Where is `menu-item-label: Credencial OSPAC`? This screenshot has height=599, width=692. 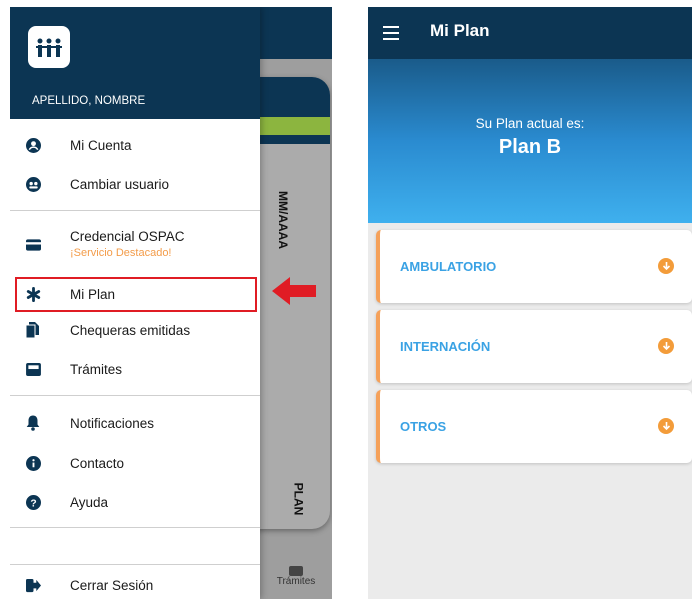 menu-item-label: Credencial OSPAC is located at coordinates (127, 236).